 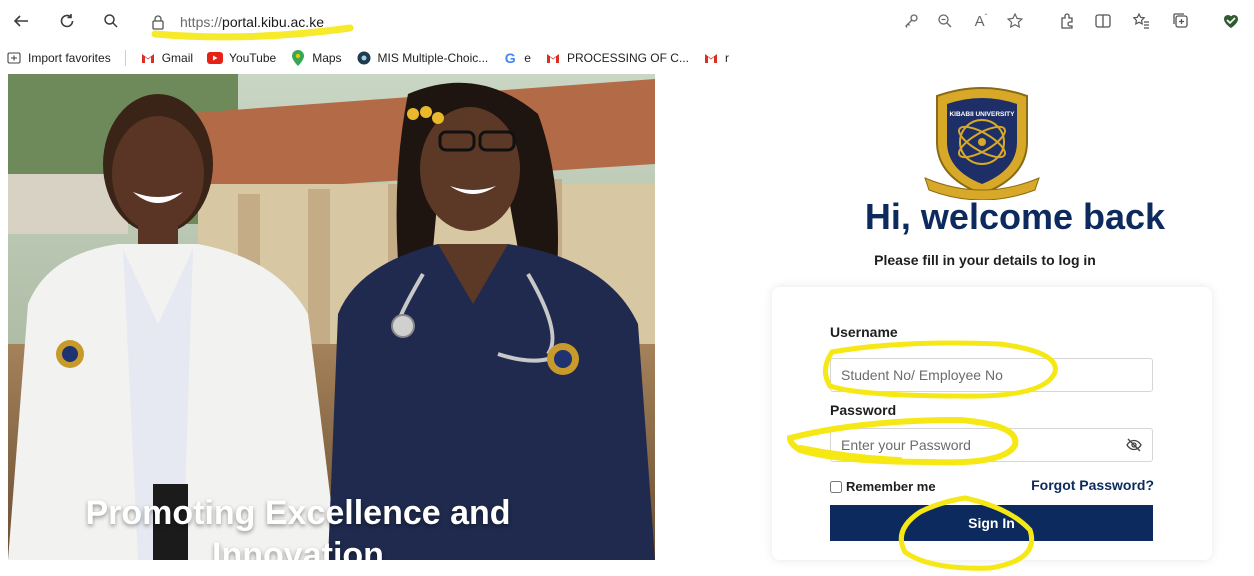 I want to click on favorite-r: r, so click(x=716, y=58).